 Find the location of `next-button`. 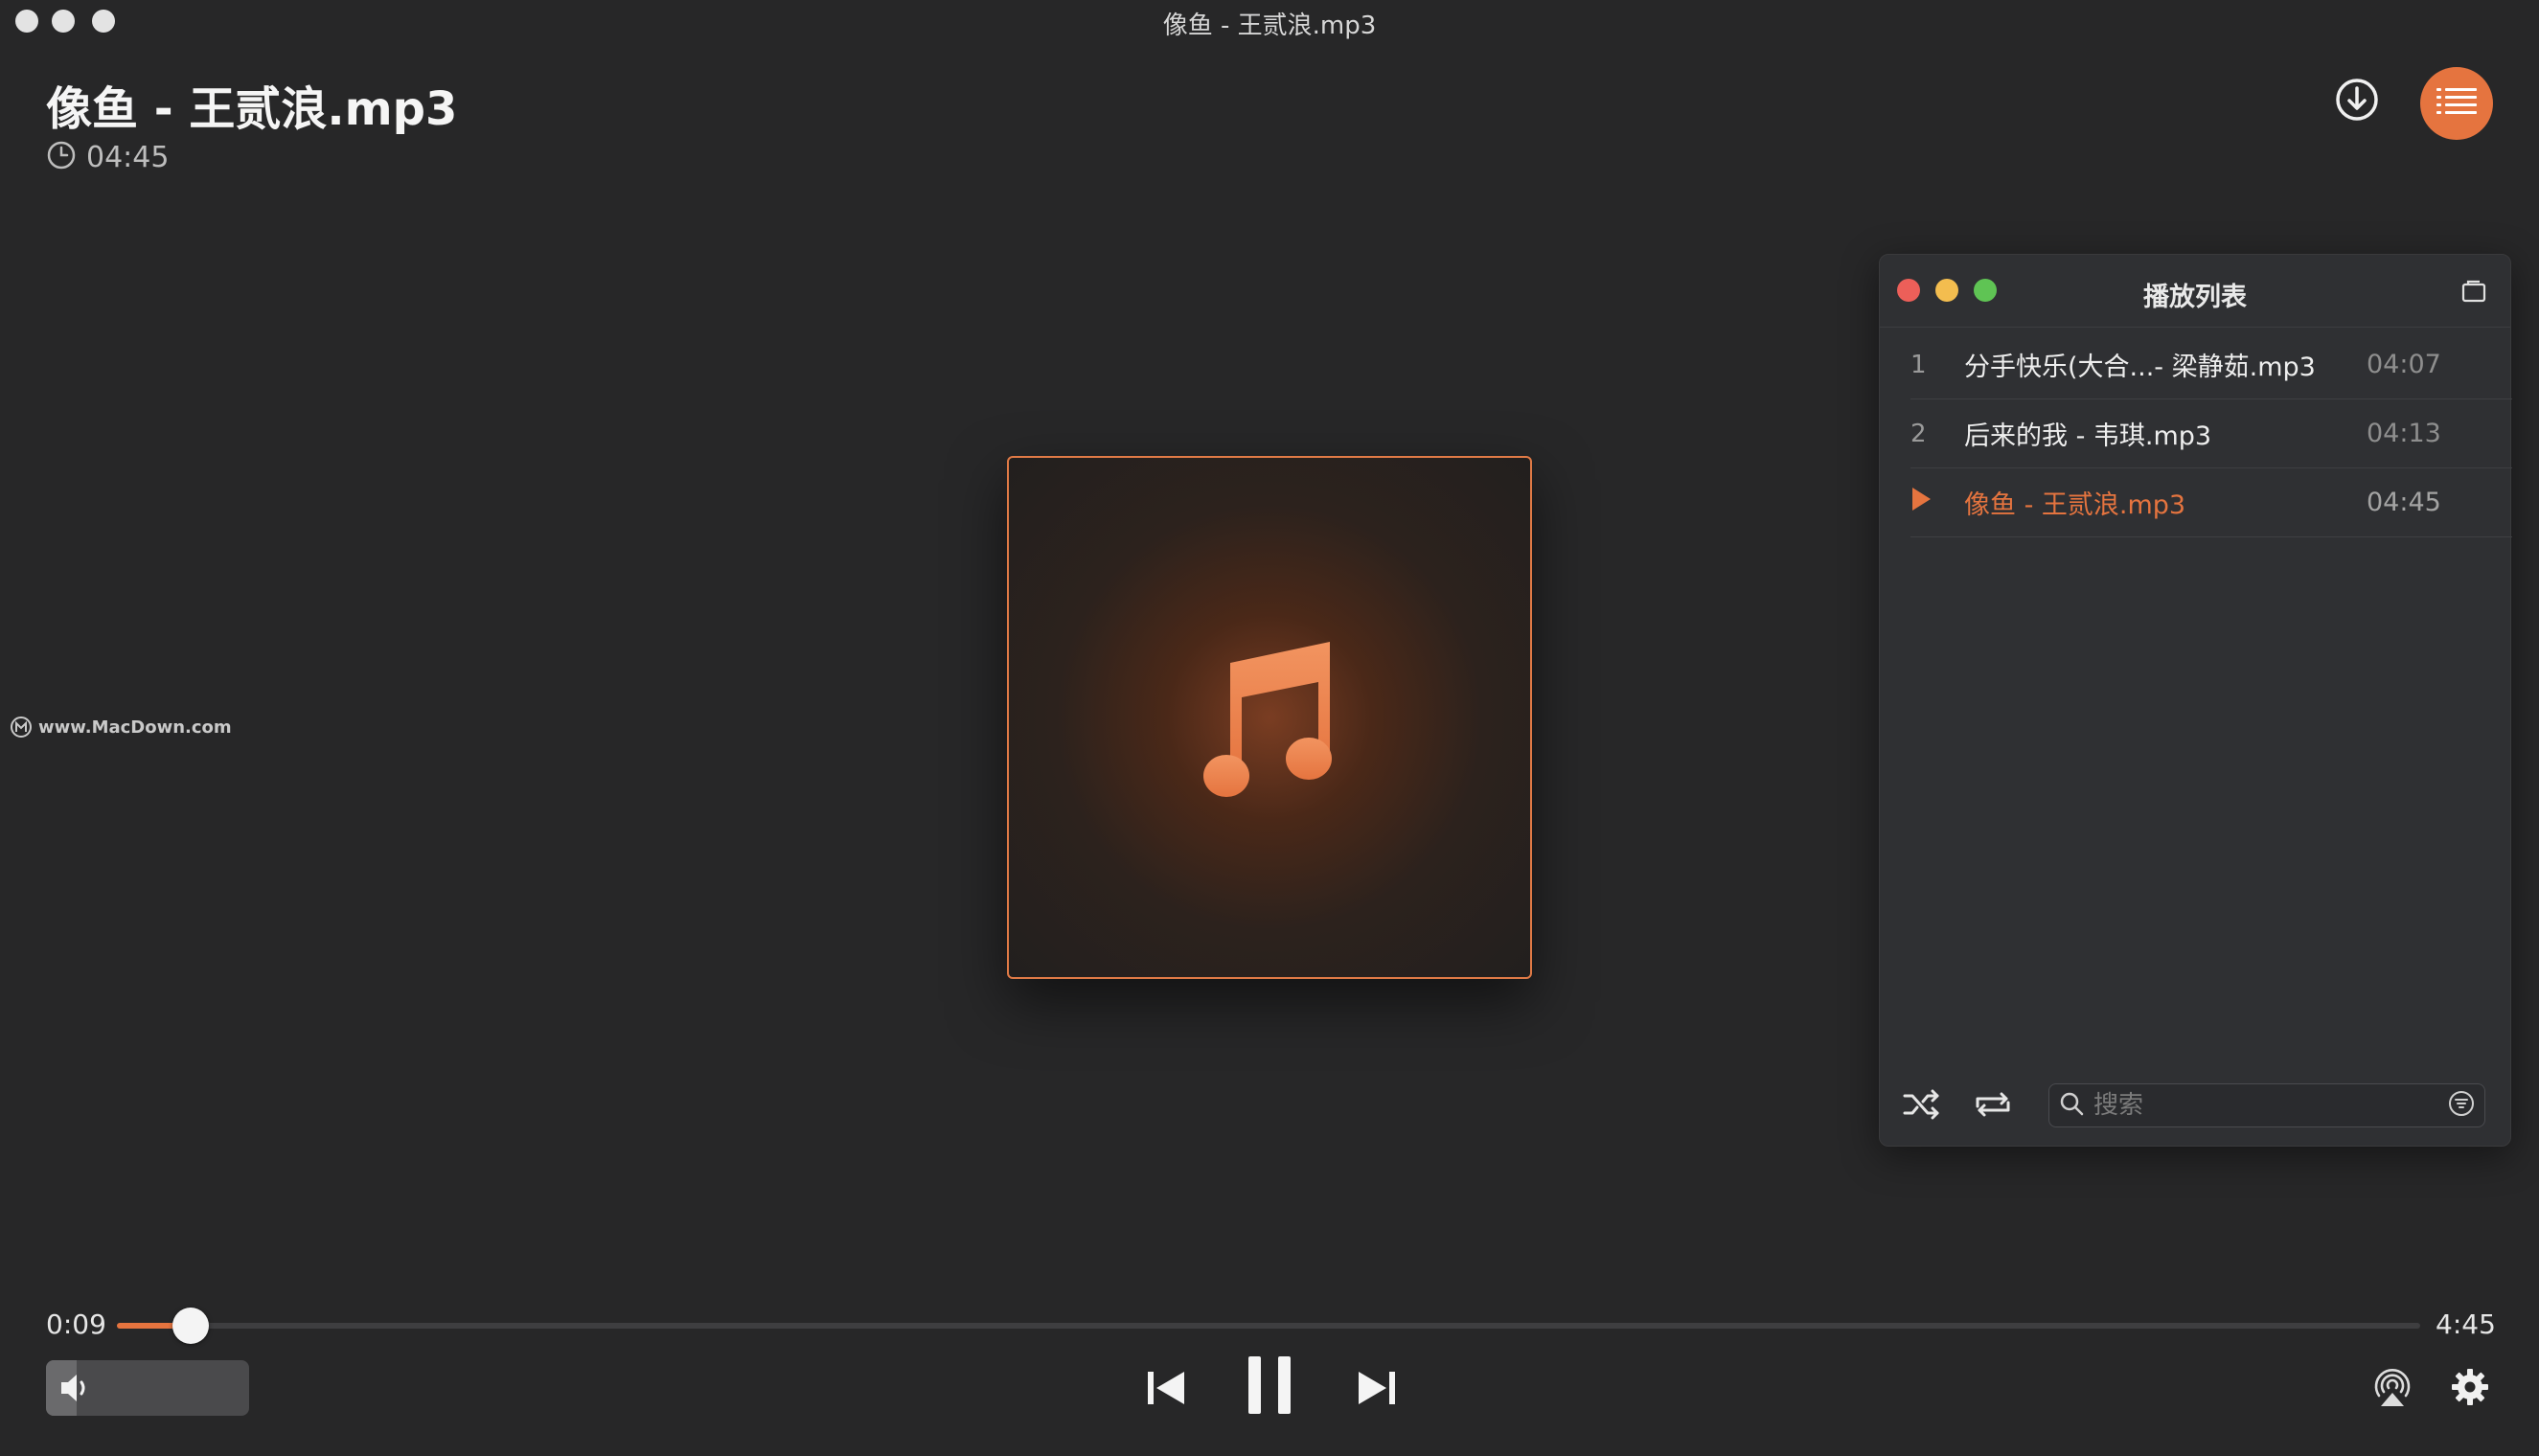

next-button is located at coordinates (1377, 1390).